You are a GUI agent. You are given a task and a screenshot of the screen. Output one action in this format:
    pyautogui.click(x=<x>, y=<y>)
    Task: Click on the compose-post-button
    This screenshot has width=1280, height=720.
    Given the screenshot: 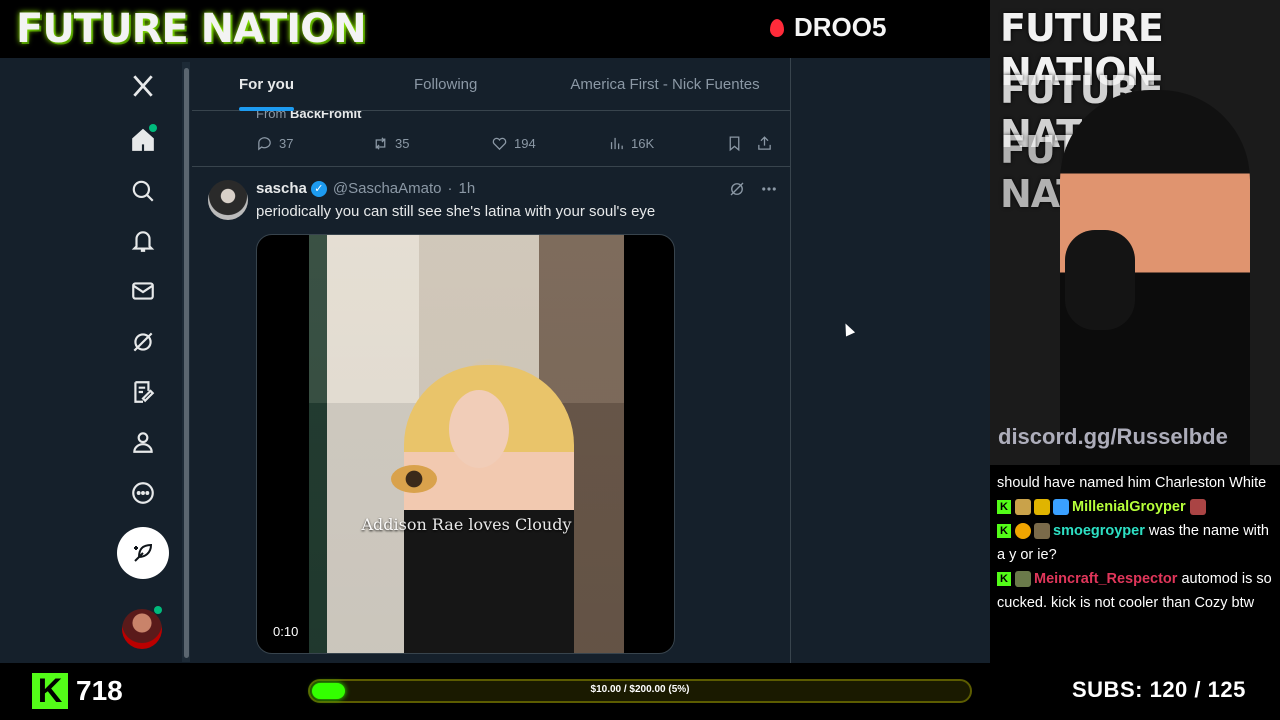 What is the action you would take?
    pyautogui.click(x=143, y=553)
    